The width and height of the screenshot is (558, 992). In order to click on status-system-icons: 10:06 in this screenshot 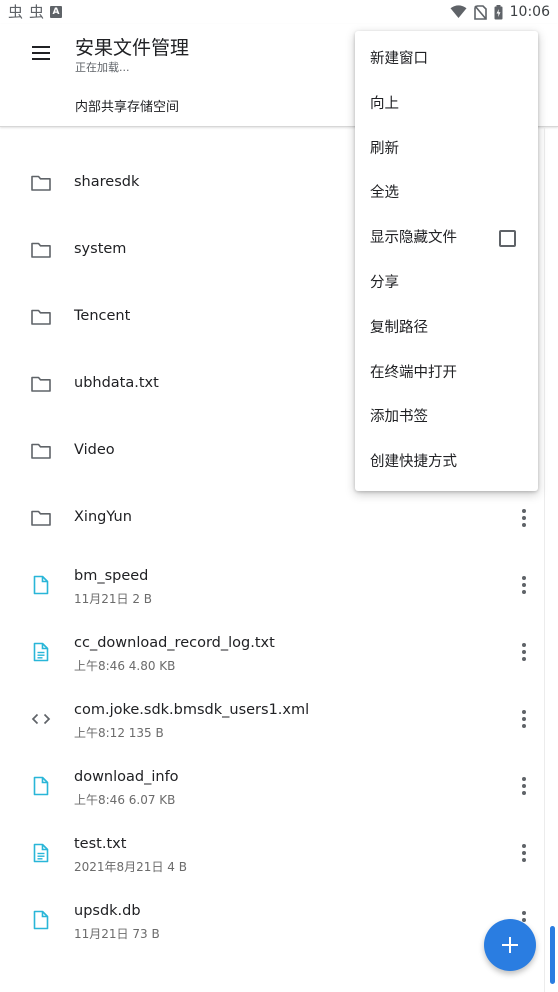, I will do `click(500, 12)`.